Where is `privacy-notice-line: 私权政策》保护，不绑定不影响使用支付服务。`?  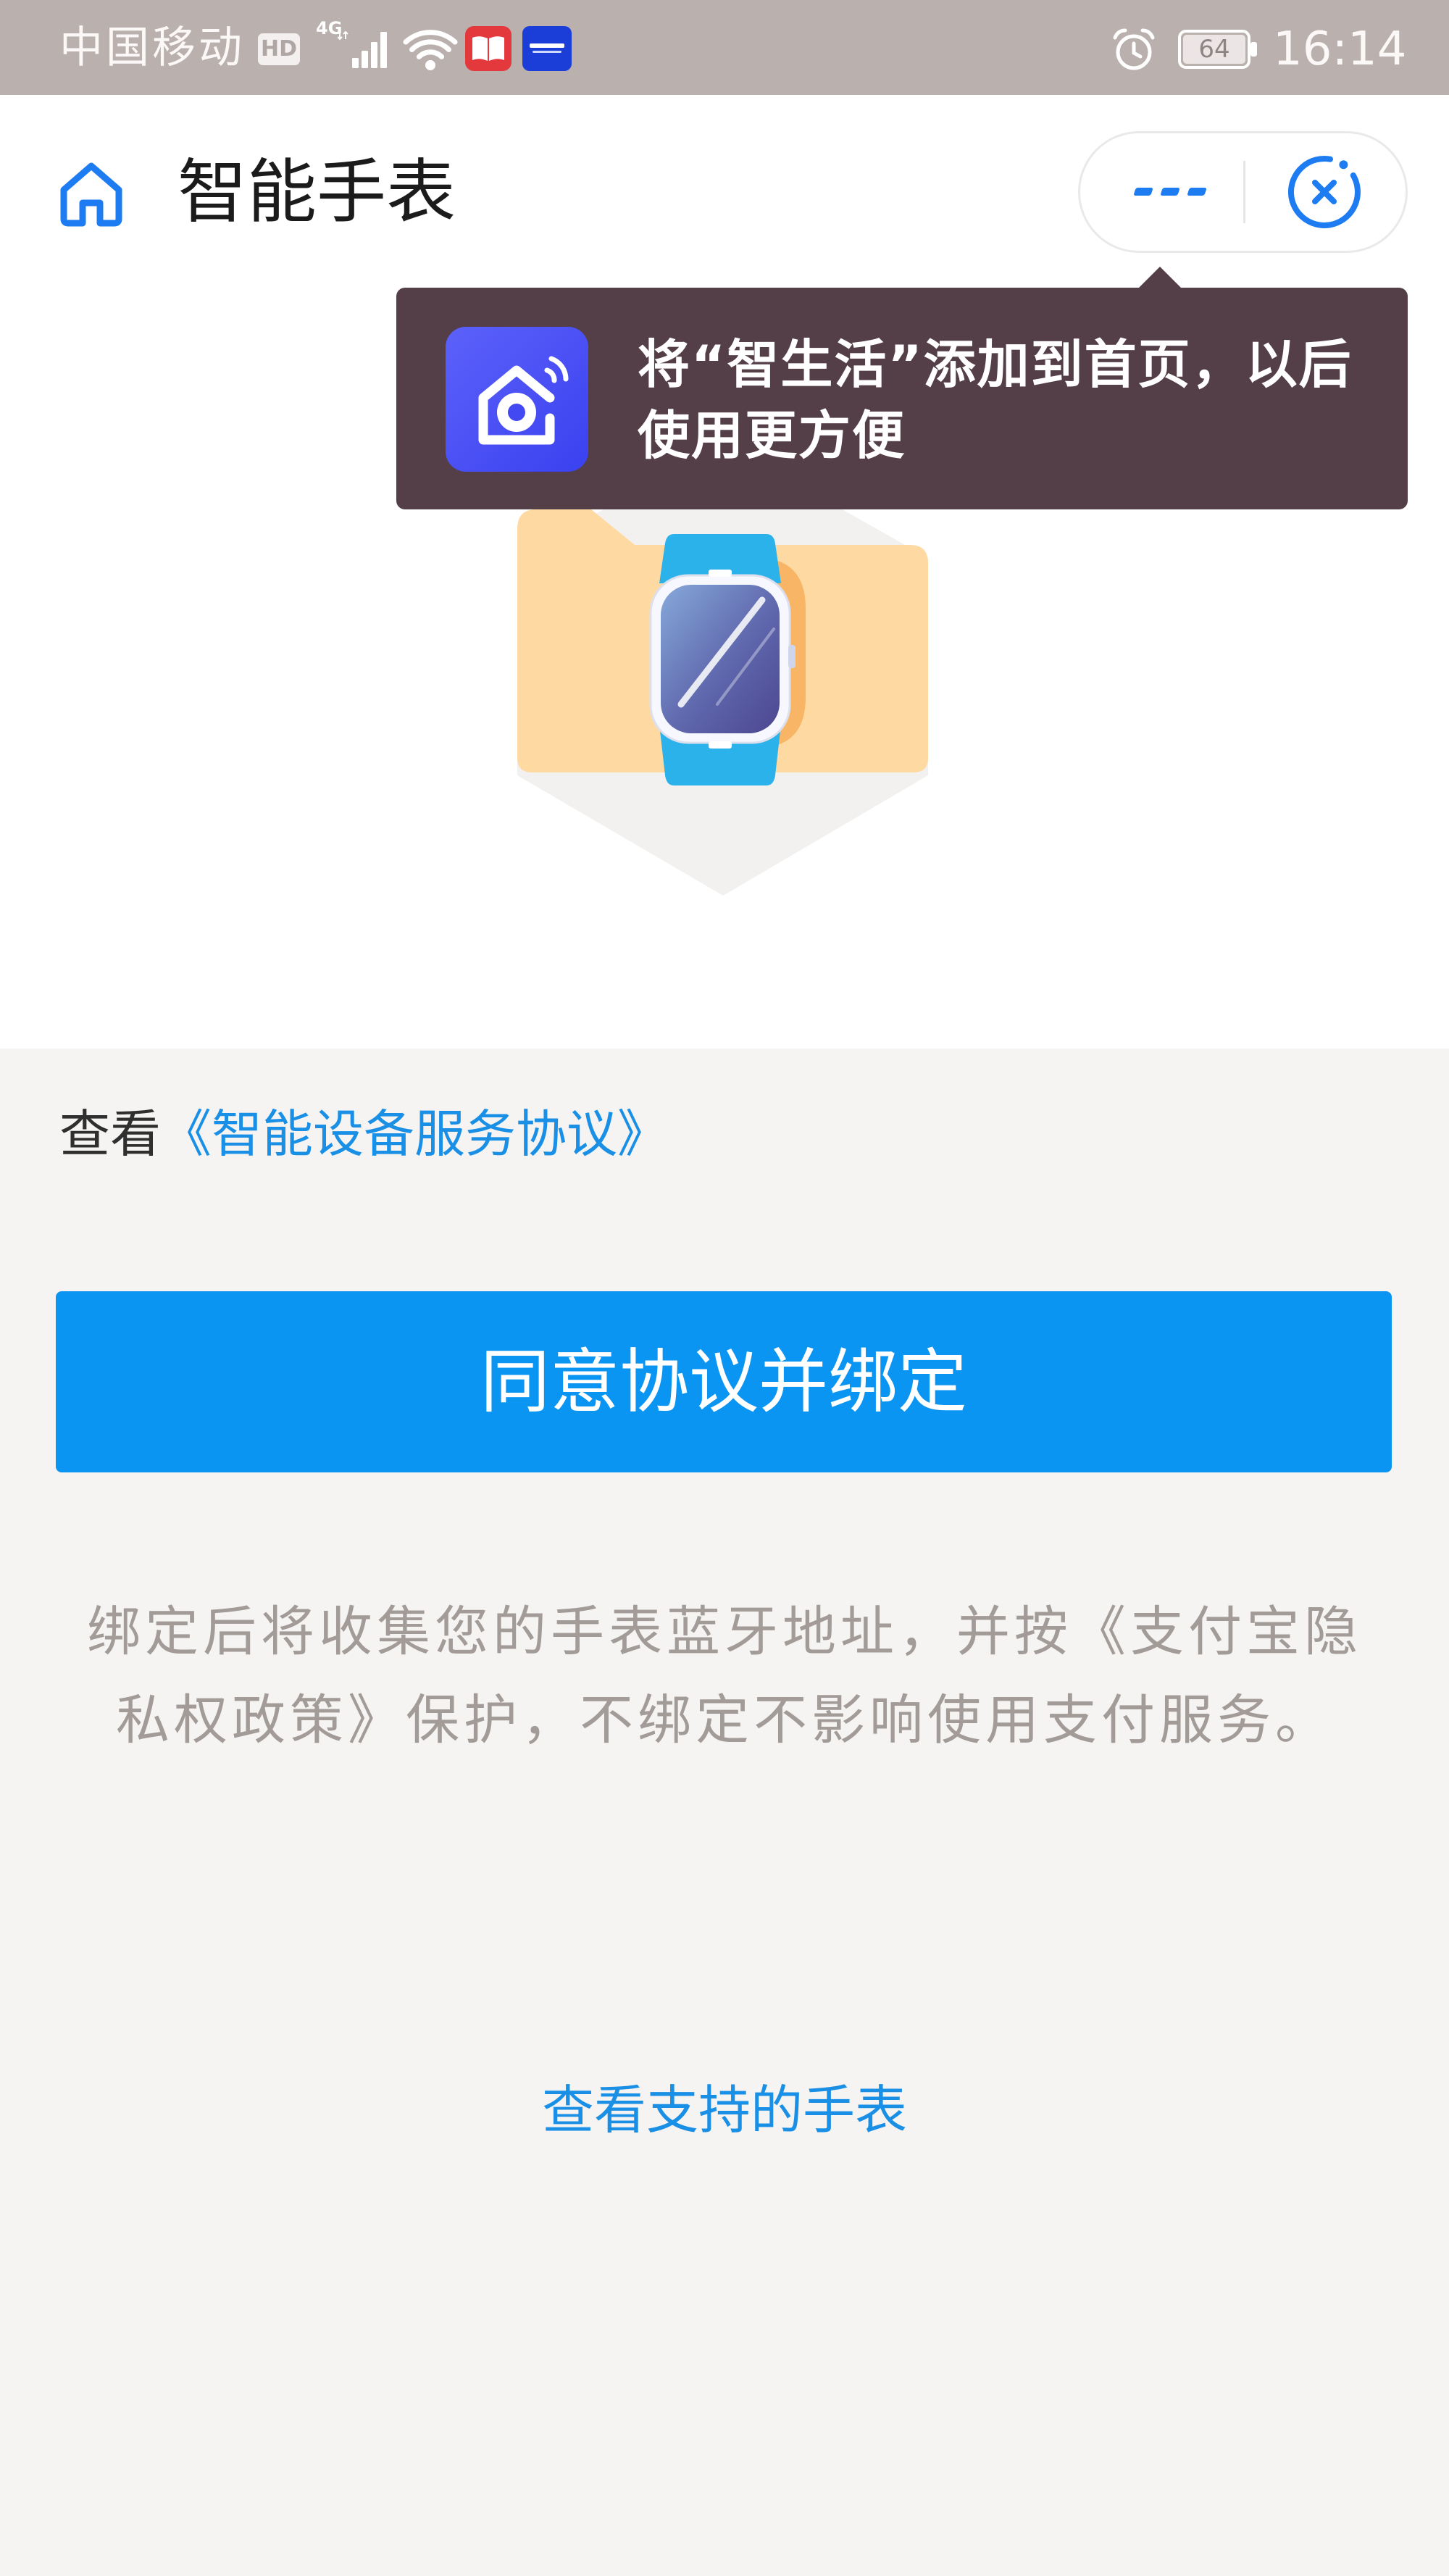
privacy-notice-line: 私权政策》保护，不绑定不影响使用支付服务。 is located at coordinates (724, 1720).